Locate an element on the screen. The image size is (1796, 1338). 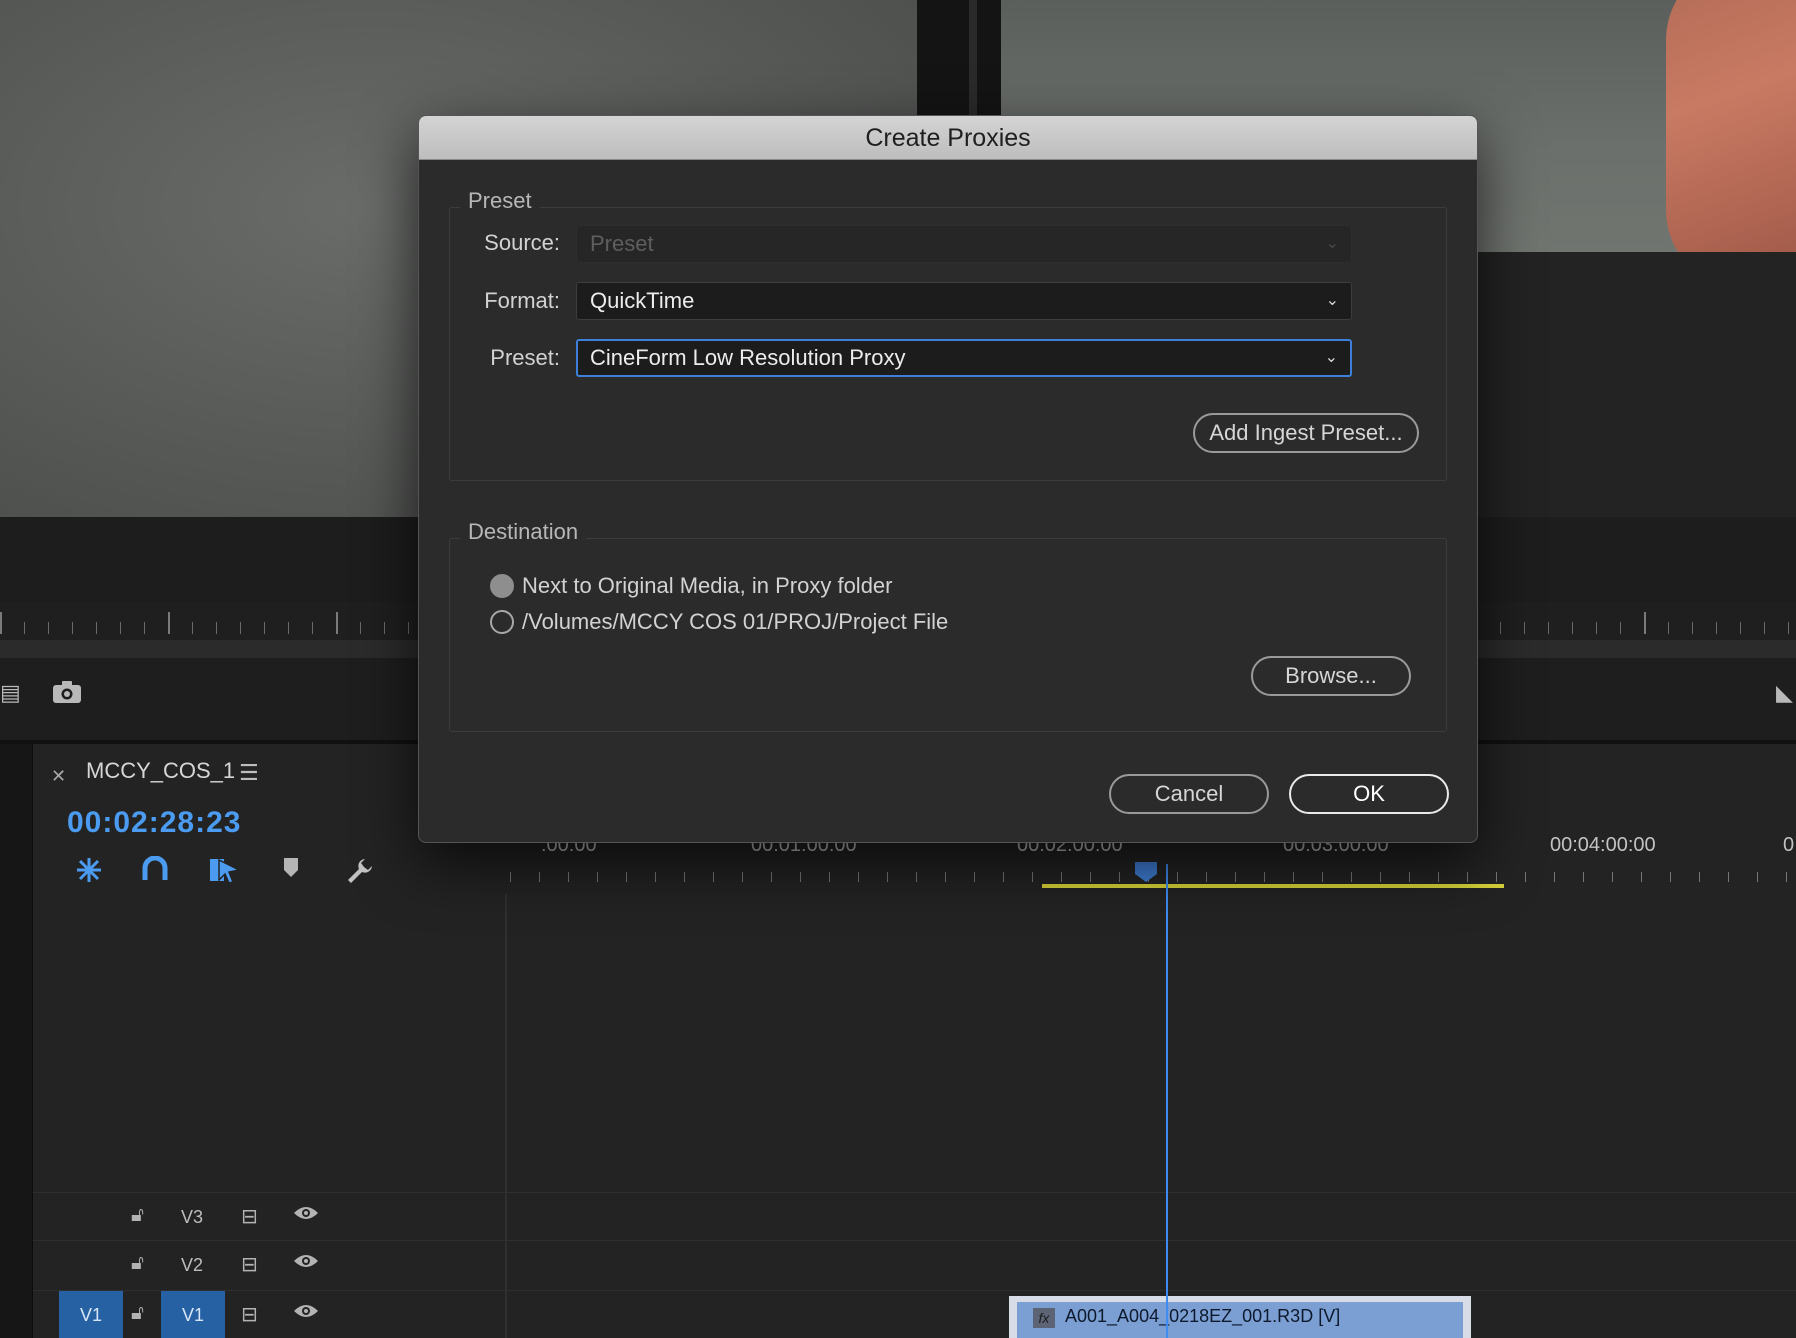
playhead-line is located at coordinates (1167, 1101).